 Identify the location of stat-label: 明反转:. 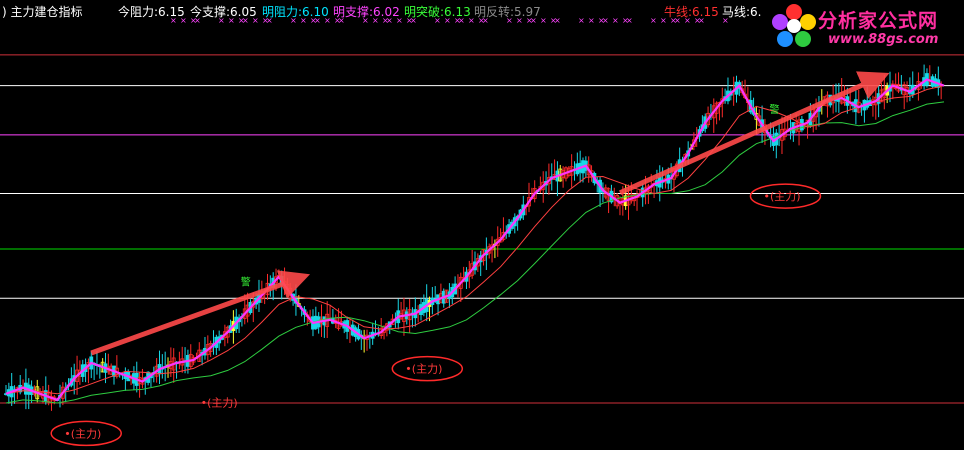
(494, 12).